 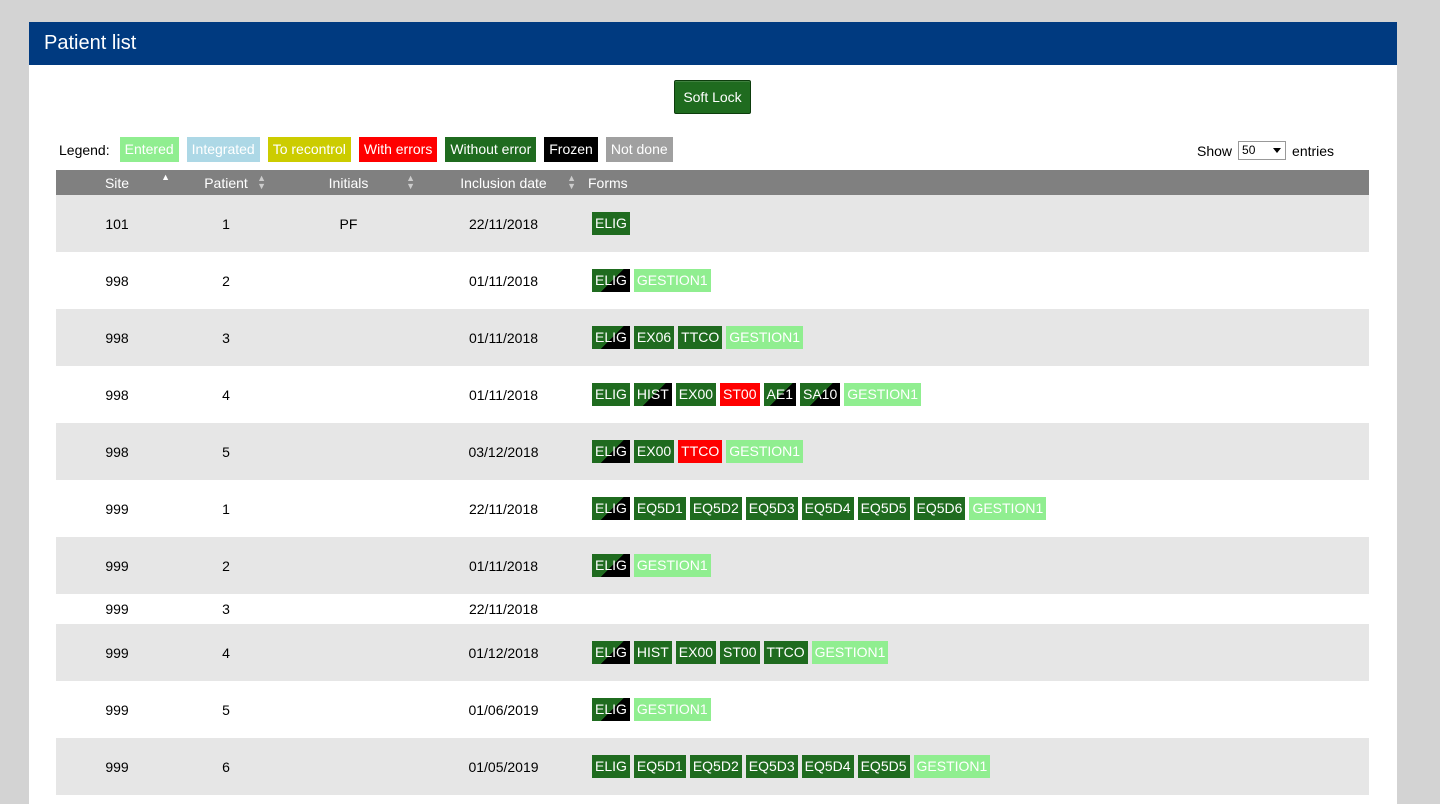 What do you see at coordinates (117, 223) in the screenshot?
I see `cell-site: 101` at bounding box center [117, 223].